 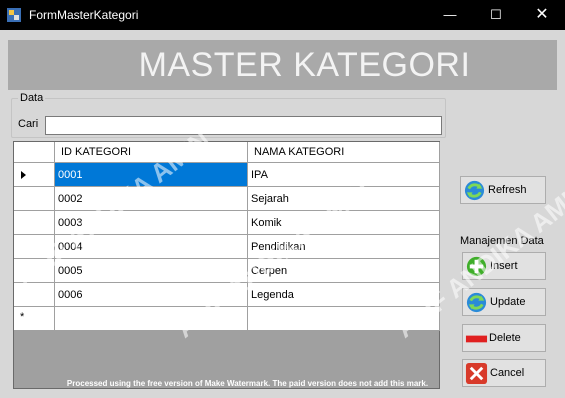 What do you see at coordinates (243, 125) in the screenshot?
I see `search-input` at bounding box center [243, 125].